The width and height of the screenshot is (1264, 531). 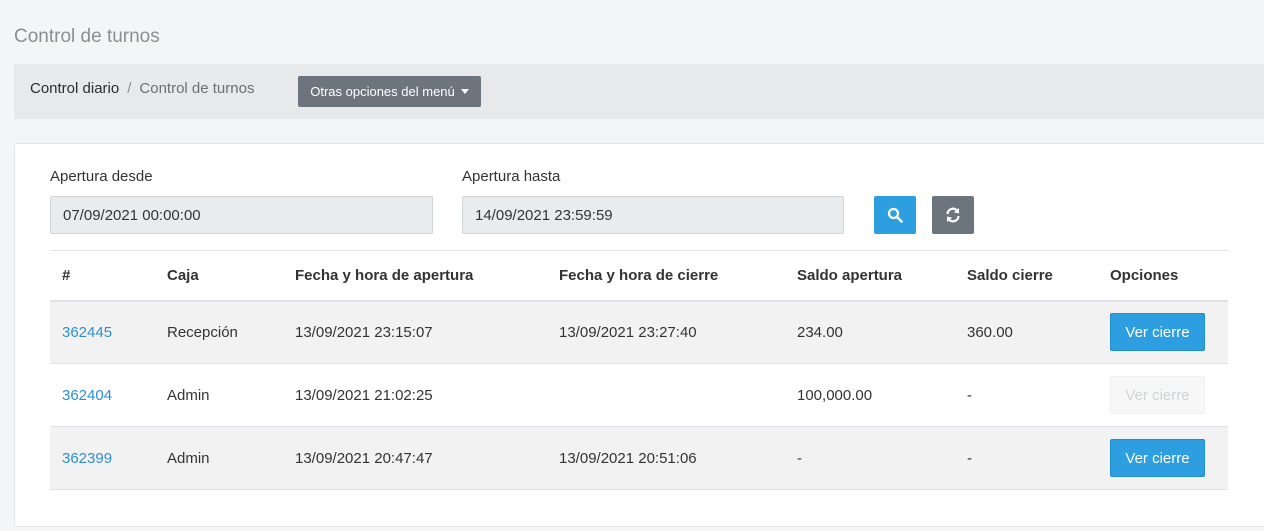 What do you see at coordinates (384, 275) in the screenshot?
I see `header-apertura: Fecha y hora de apertura` at bounding box center [384, 275].